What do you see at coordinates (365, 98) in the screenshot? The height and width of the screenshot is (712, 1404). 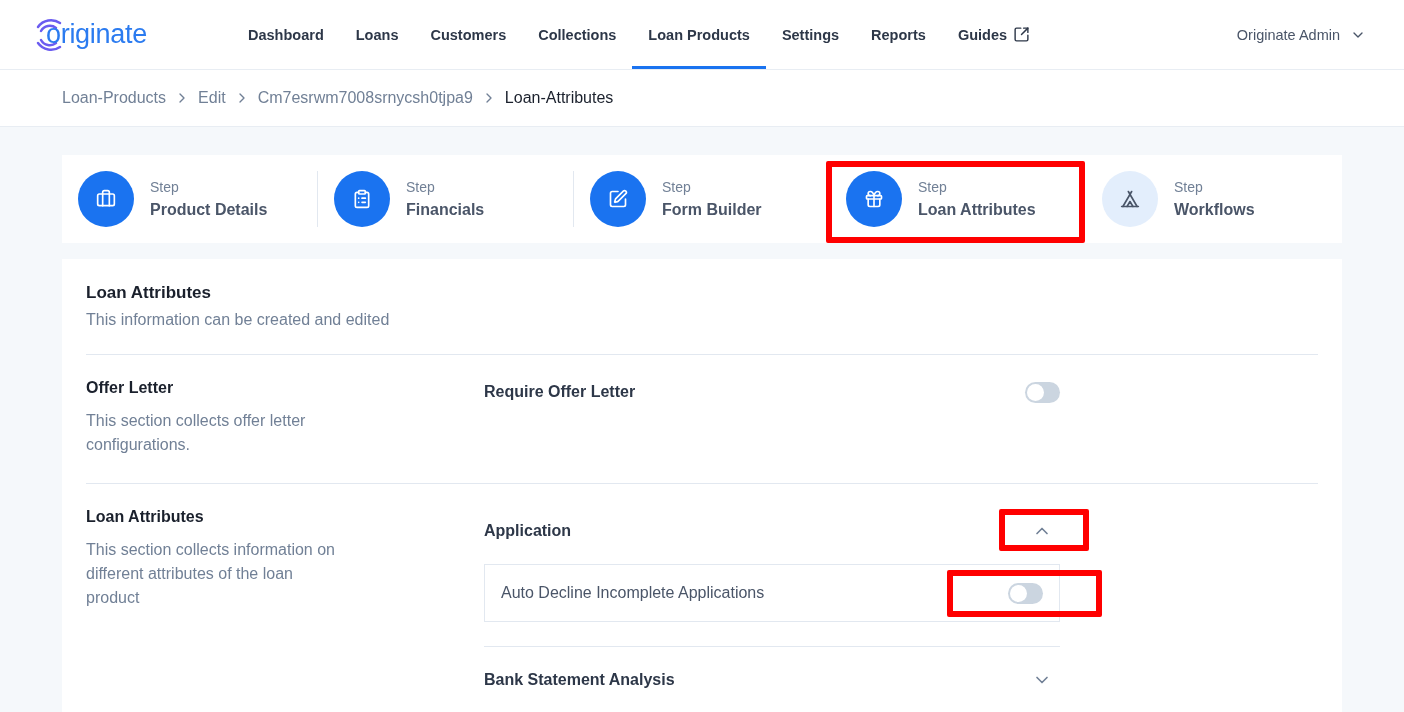 I see `breadcrumb-link: Cm7esrwm7008srnycsh0tjpa9` at bounding box center [365, 98].